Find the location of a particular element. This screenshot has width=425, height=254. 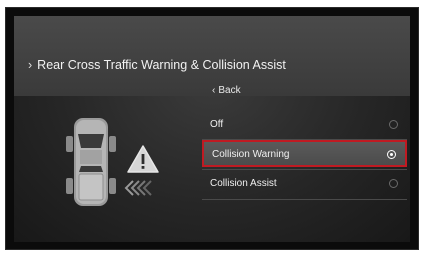

back-button: ‹ Back is located at coordinates (226, 90).